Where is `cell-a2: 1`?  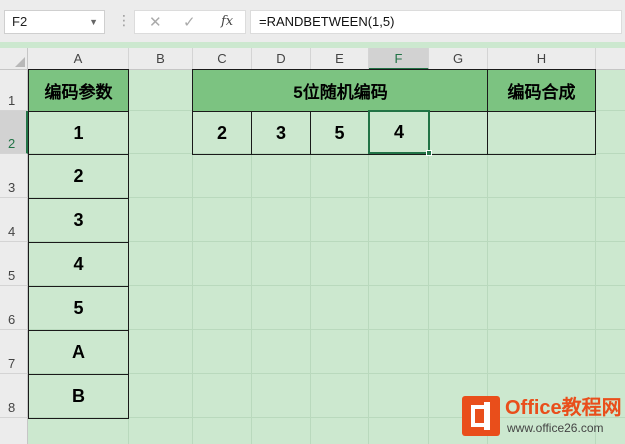 cell-a2: 1 is located at coordinates (78, 133).